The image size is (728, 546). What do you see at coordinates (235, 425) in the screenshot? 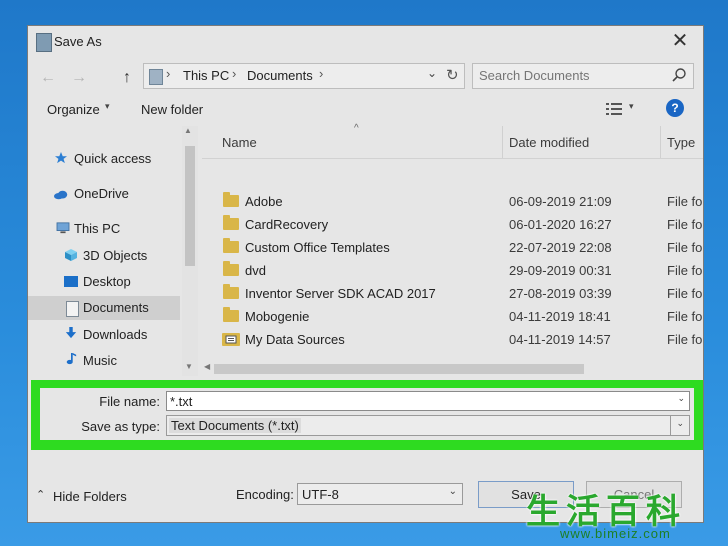
I see `save-as-type-value: Text Documents (*.txt)` at bounding box center [235, 425].